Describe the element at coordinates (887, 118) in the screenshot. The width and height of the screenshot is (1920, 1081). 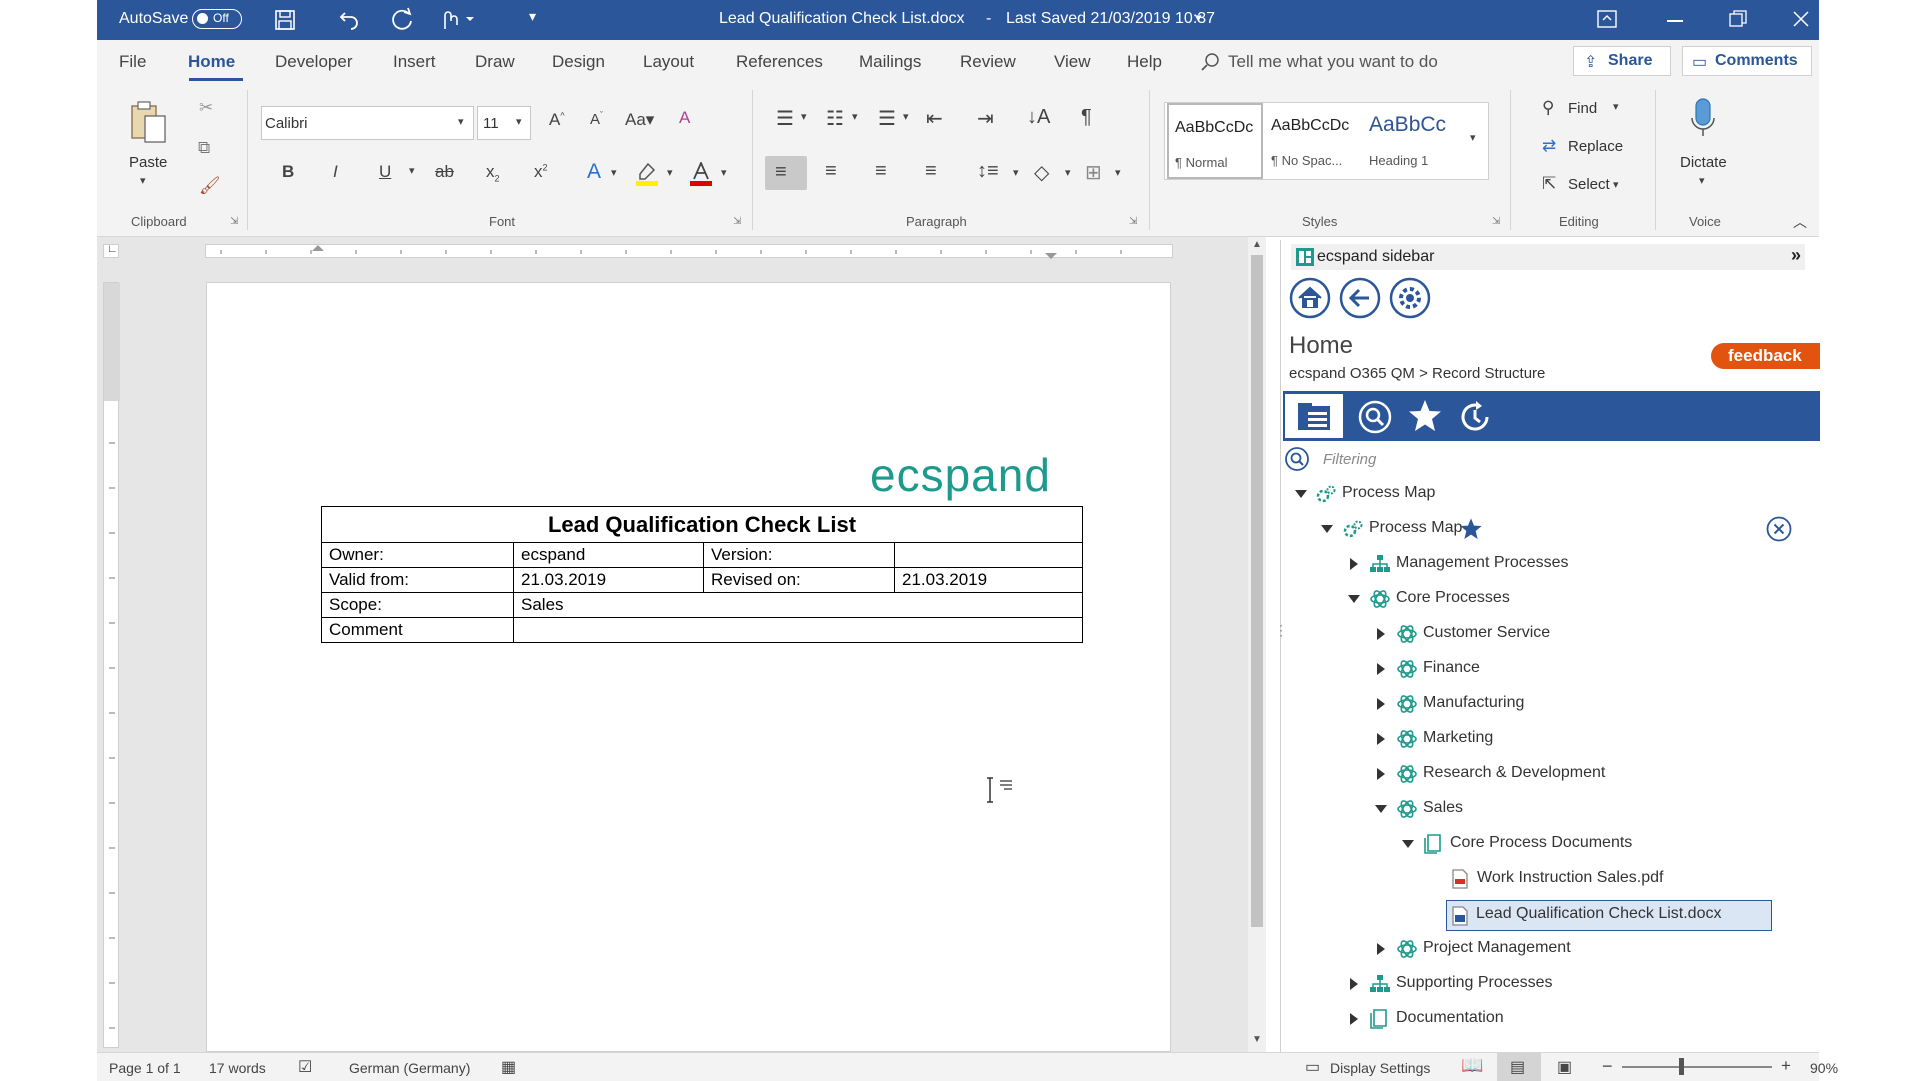
I see `multilevel-list-icon: ☰` at that location.